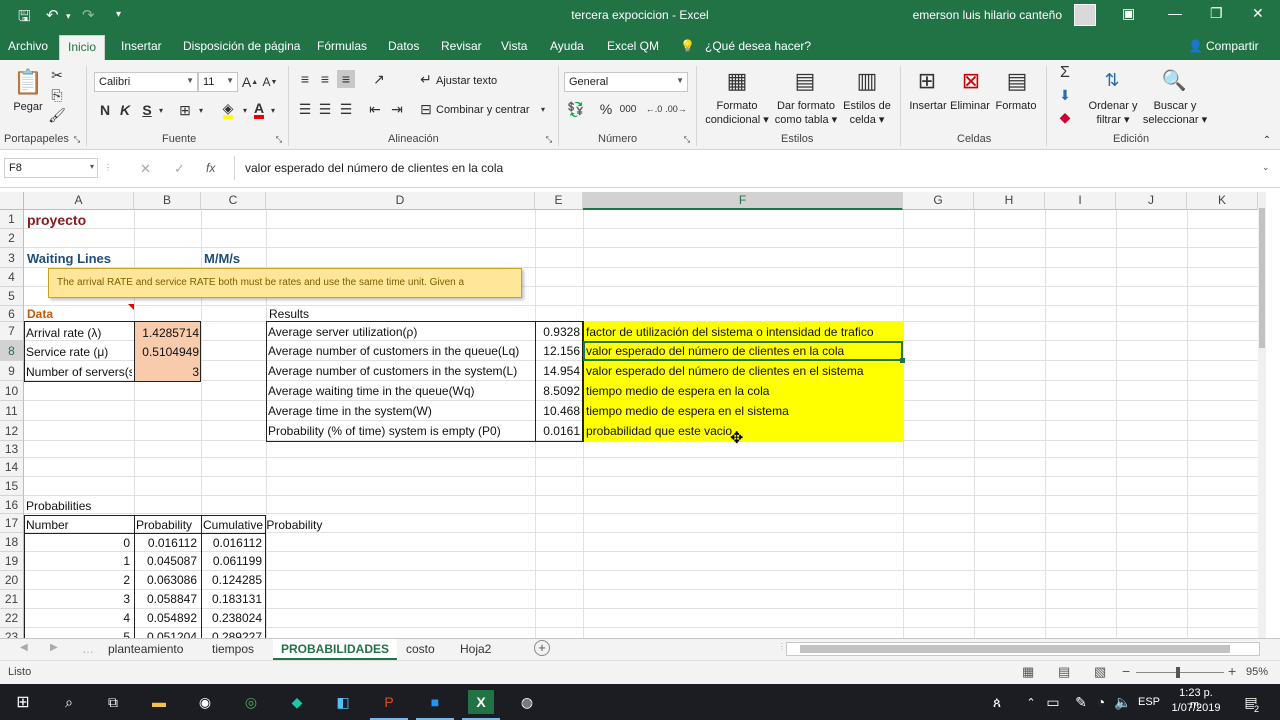  What do you see at coordinates (938, 201) in the screenshot?
I see `column-header-g: G` at bounding box center [938, 201].